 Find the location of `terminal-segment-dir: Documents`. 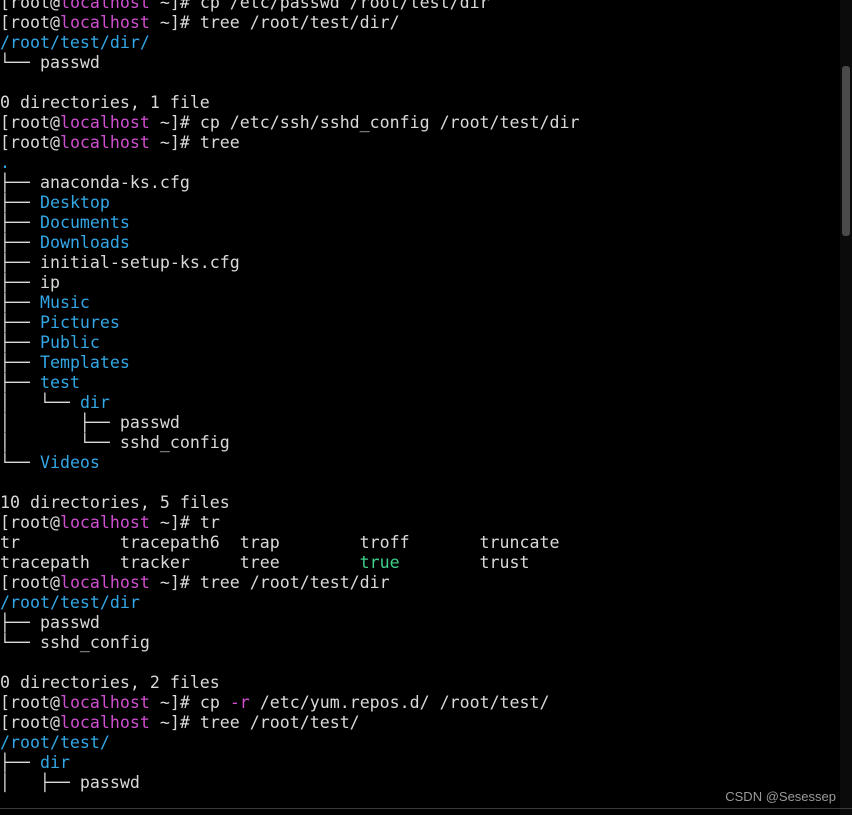

terminal-segment-dir: Documents is located at coordinates (84, 222).